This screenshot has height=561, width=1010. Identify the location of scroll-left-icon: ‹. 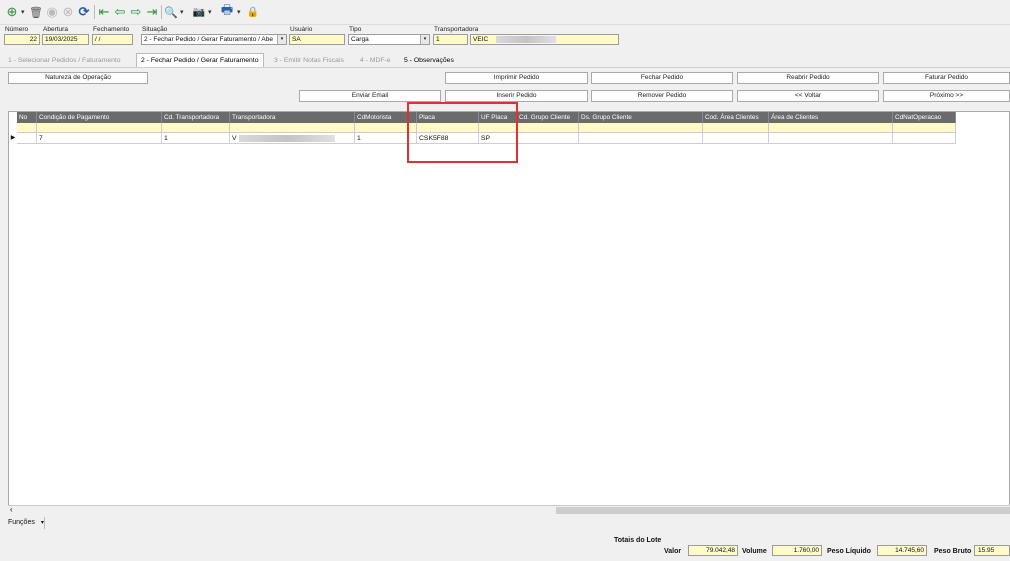
(11, 509).